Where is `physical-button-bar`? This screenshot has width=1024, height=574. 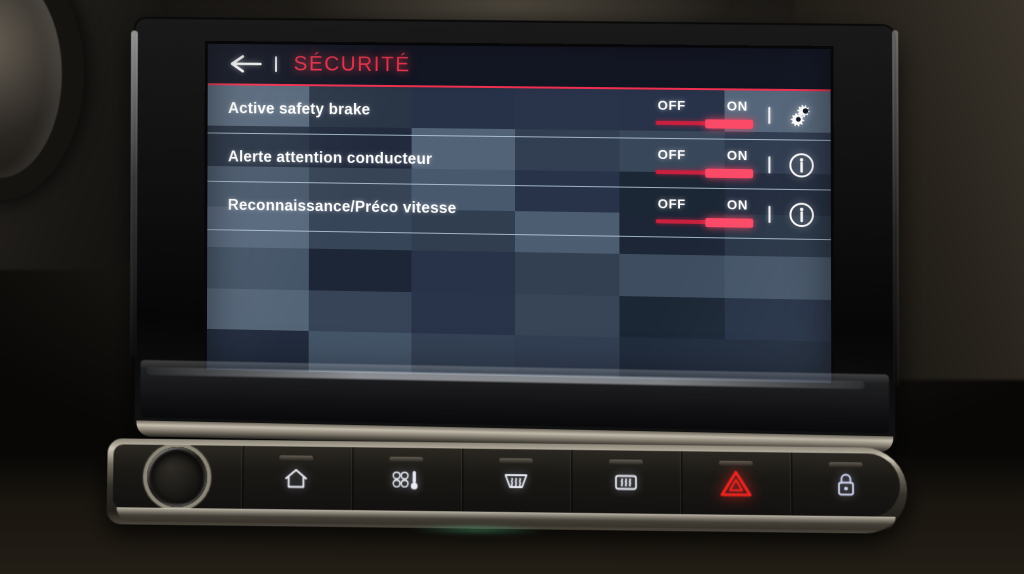
physical-button-bar is located at coordinates (507, 487).